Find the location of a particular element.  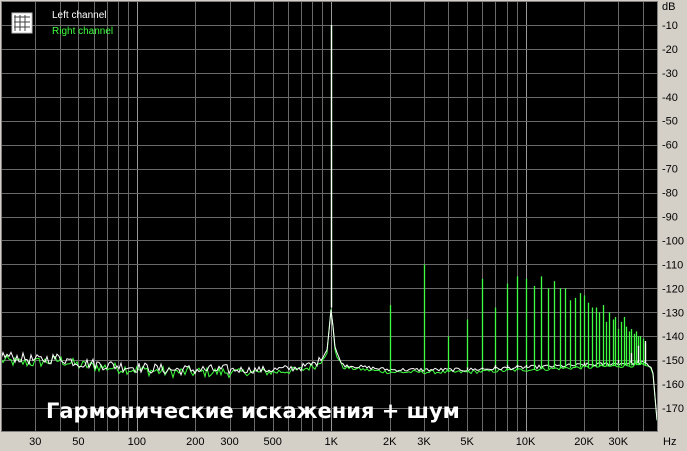

y-tick-label: -150 is located at coordinates (673, 361).